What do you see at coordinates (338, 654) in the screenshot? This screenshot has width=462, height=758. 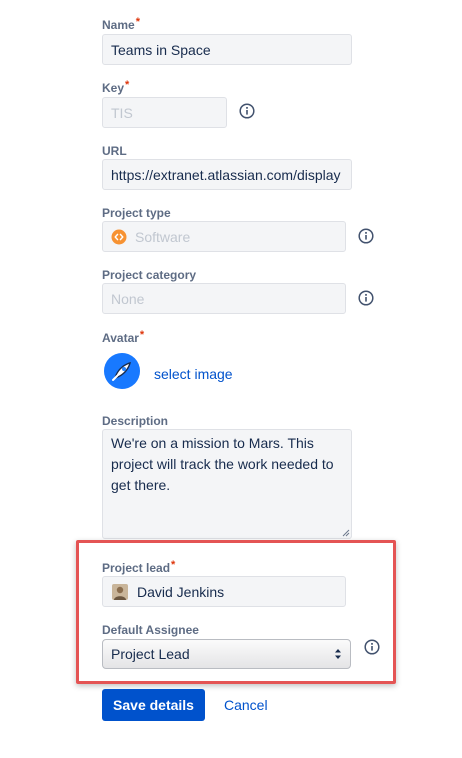 I see `chevron-up-down-icon` at bounding box center [338, 654].